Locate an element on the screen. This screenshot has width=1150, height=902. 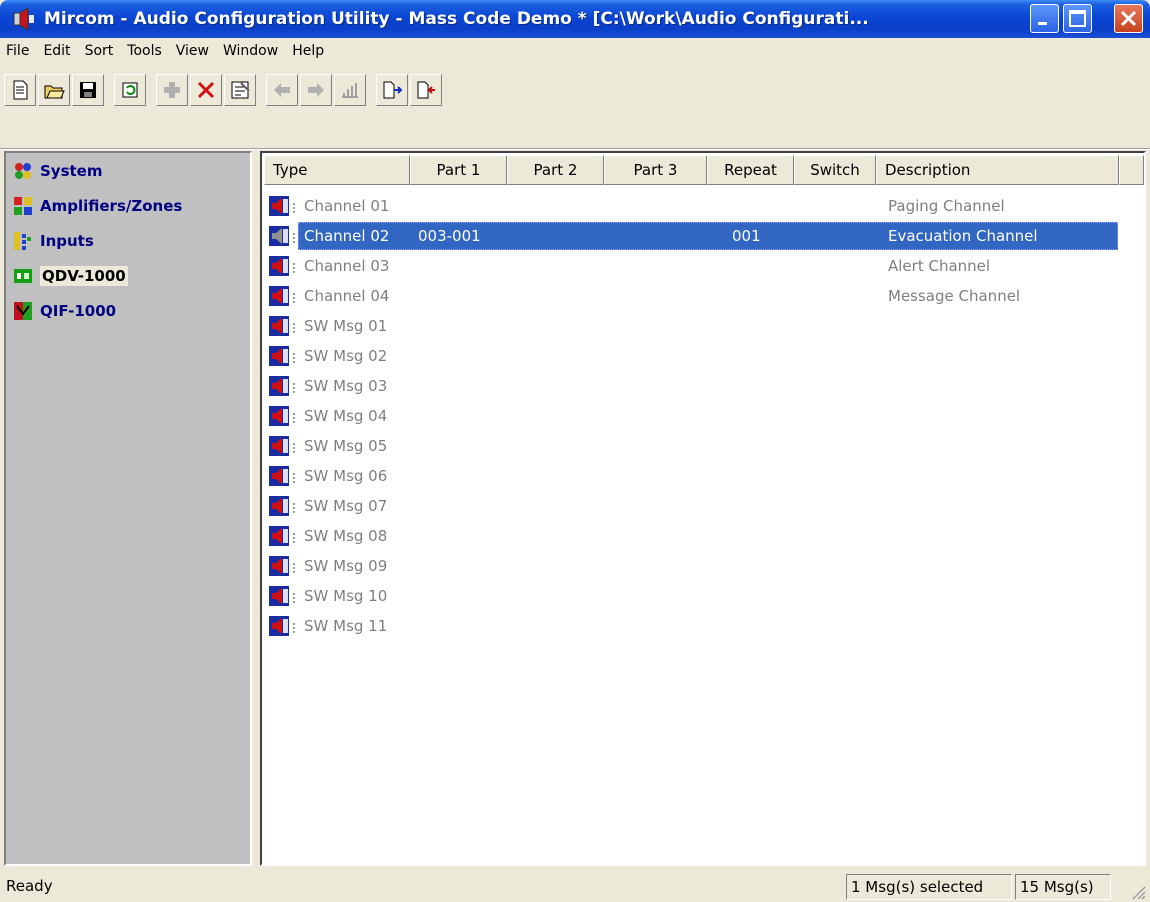
import-icon is located at coordinates (426, 90).